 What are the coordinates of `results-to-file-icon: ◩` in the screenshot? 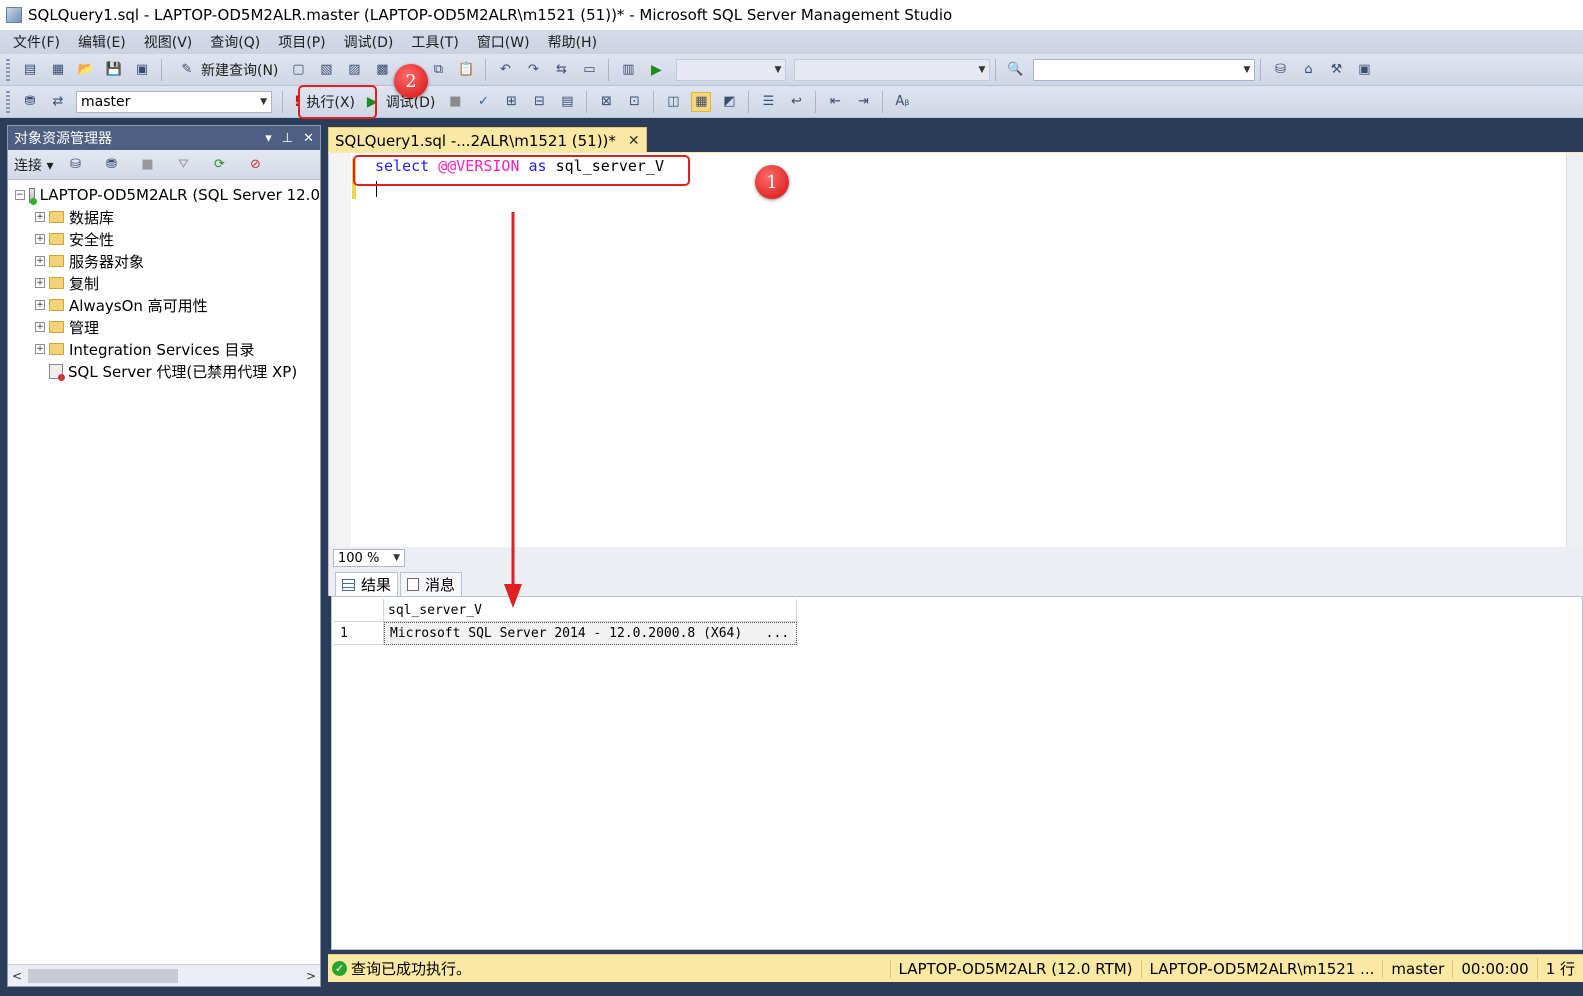 It's located at (729, 102).